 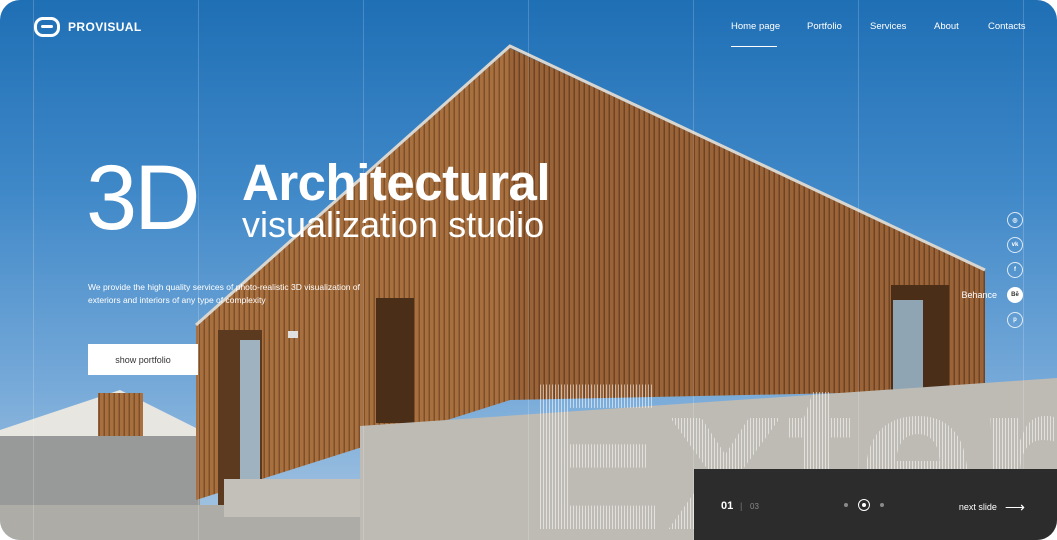 I want to click on slide-dot-active, so click(x=864, y=505).